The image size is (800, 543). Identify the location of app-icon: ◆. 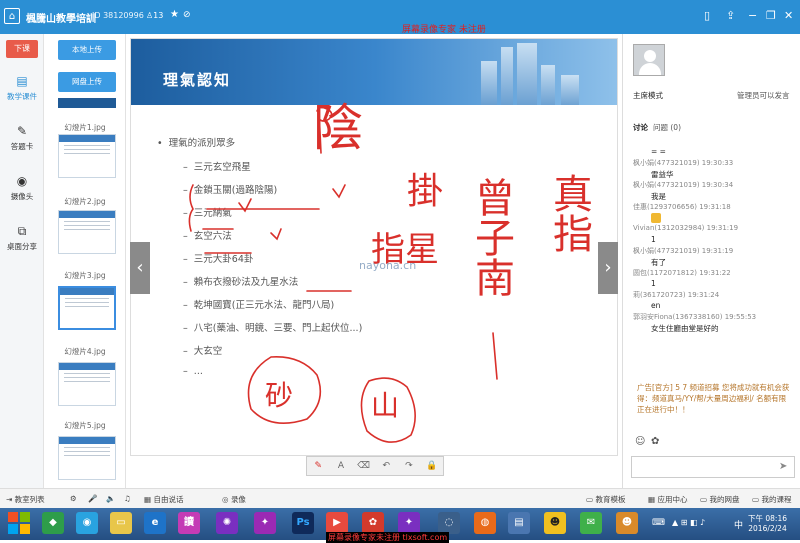
(53, 523).